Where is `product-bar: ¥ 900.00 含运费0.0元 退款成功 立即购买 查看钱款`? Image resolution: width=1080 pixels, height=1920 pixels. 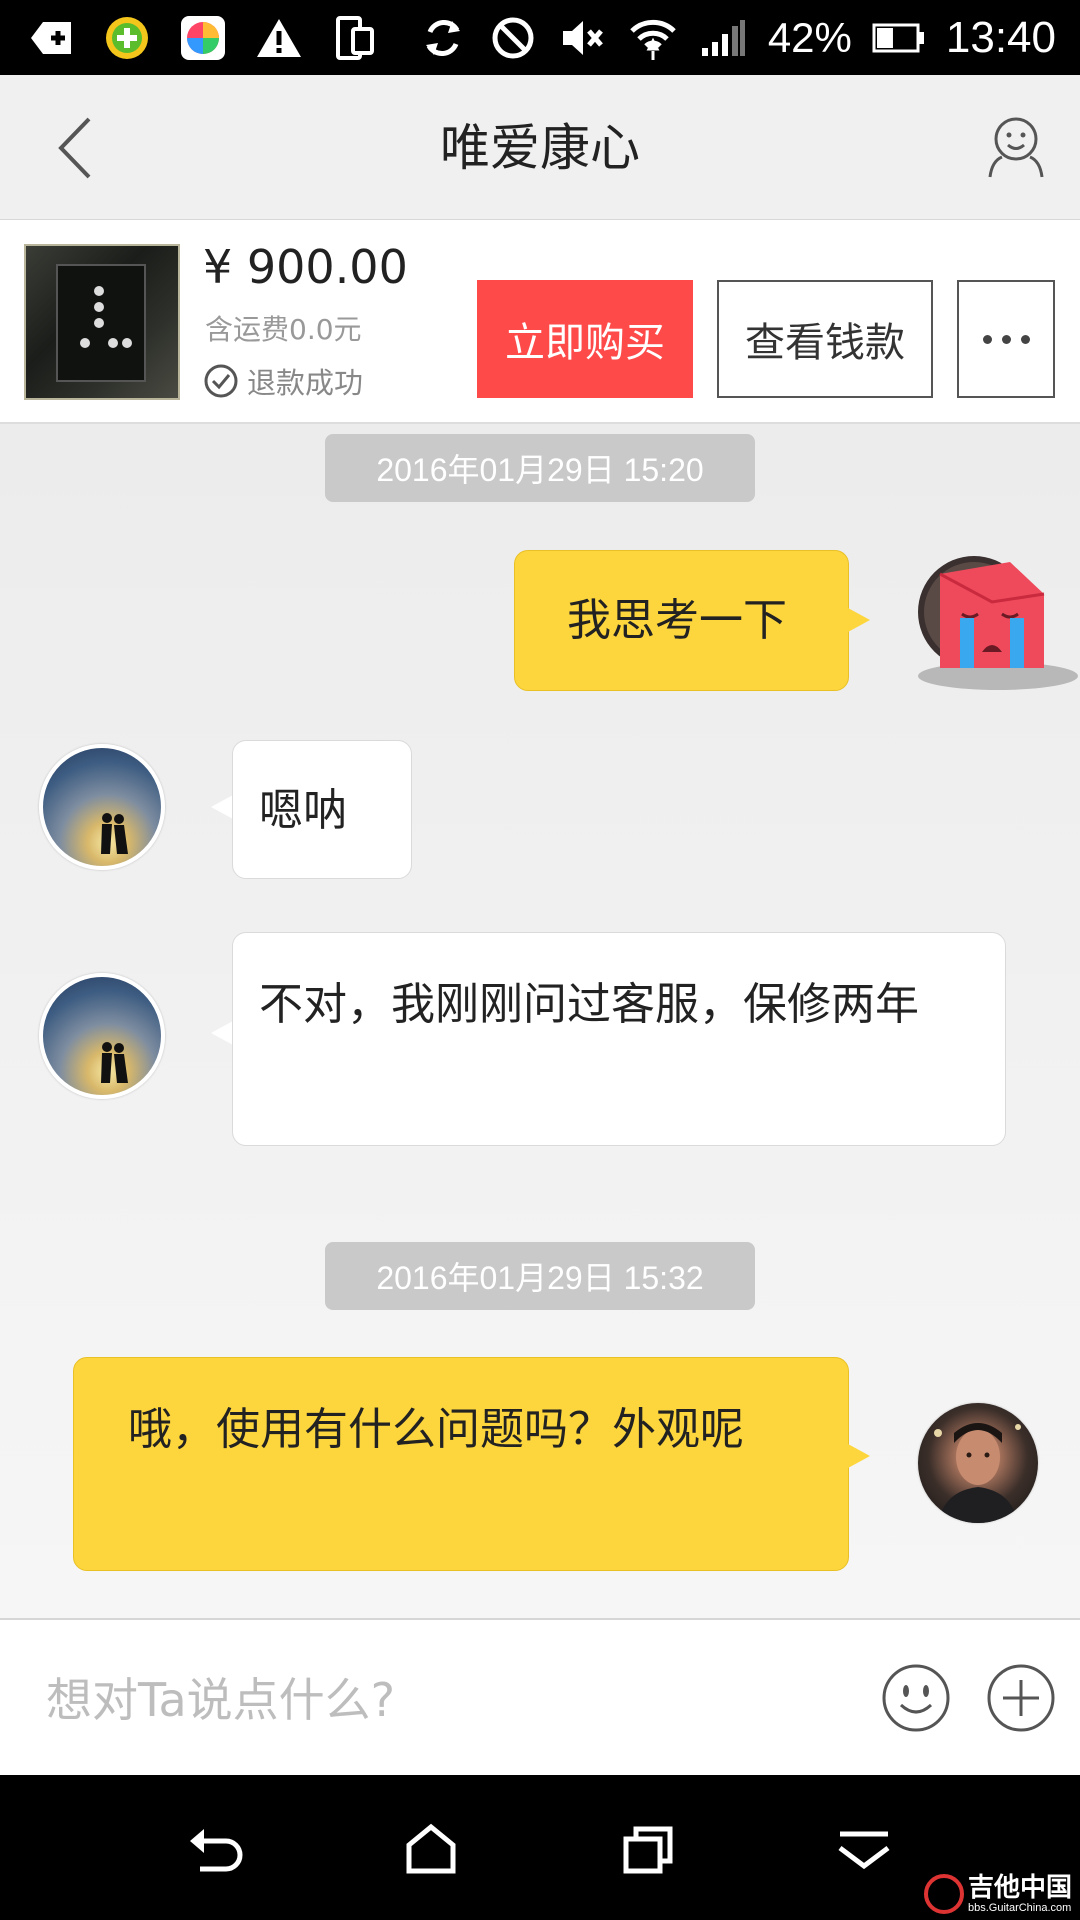
product-bar: ¥ 900.00 含运费0.0元 退款成功 立即购买 查看钱款 is located at coordinates (540, 322).